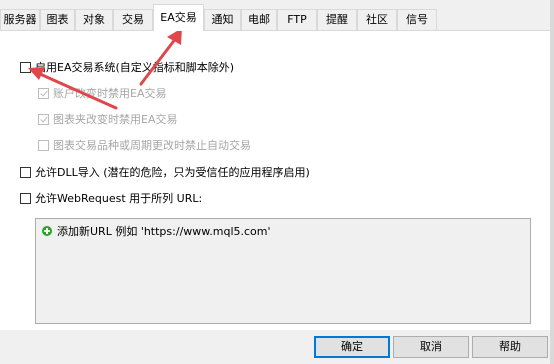 The height and width of the screenshot is (364, 554). Describe the element at coordinates (277, 347) in the screenshot. I see `dialog-footer` at that location.